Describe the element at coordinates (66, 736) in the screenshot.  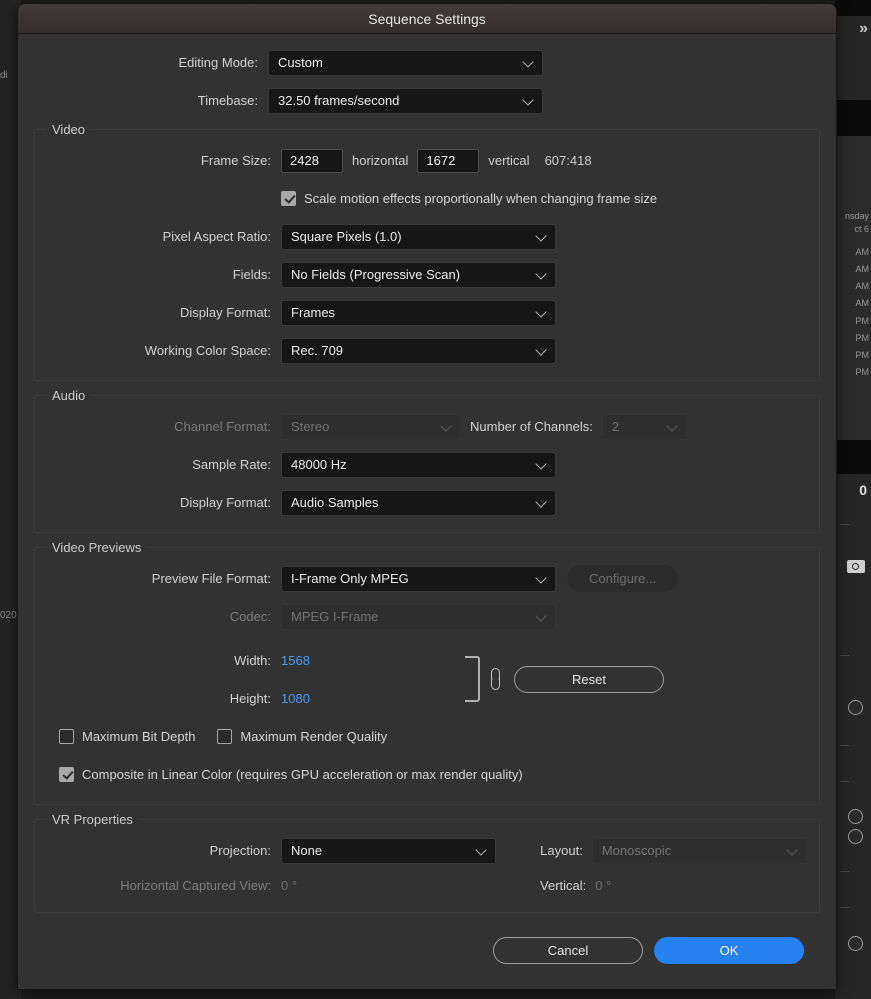
I see `max-bit-depth-checkbox-box` at that location.